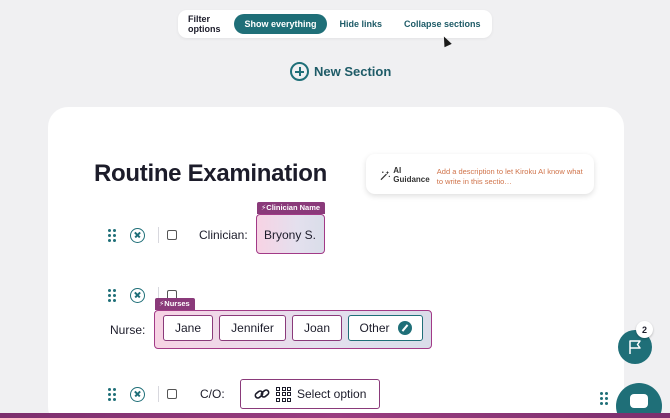  I want to click on pencil-icon, so click(404, 328).